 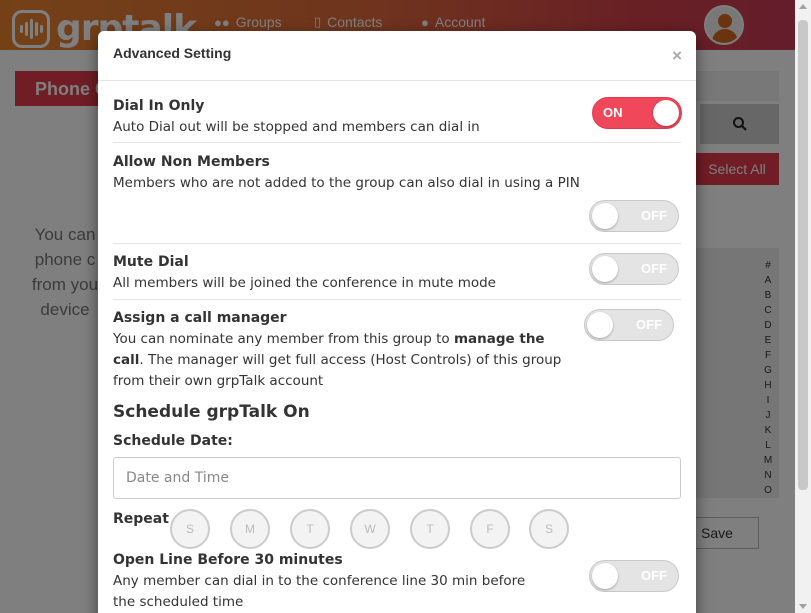 What do you see at coordinates (190, 529) in the screenshot?
I see `repeat-day-sunday: S` at bounding box center [190, 529].